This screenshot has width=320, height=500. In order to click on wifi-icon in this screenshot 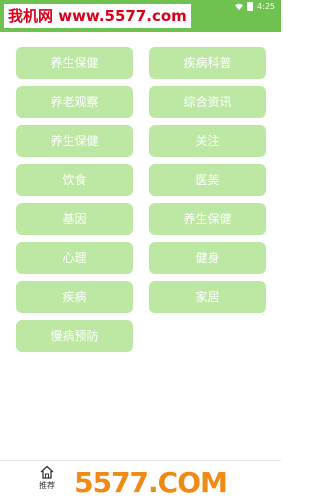, I will do `click(239, 6)`.